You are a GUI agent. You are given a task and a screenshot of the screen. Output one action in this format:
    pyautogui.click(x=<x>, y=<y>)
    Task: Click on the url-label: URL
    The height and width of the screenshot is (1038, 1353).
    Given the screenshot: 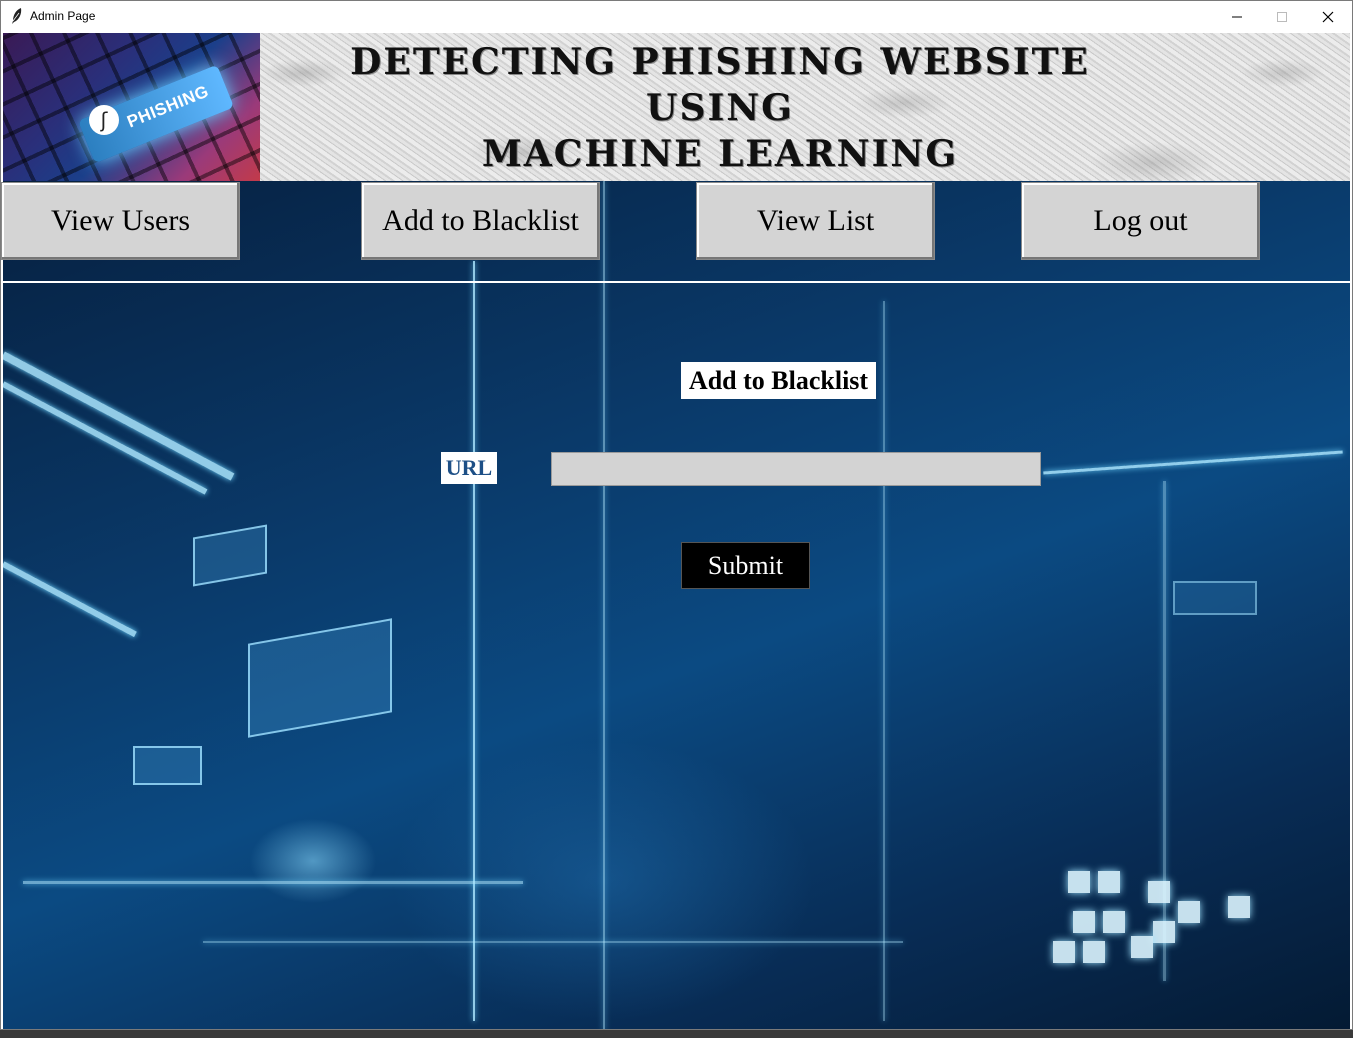 What is the action you would take?
    pyautogui.click(x=469, y=468)
    